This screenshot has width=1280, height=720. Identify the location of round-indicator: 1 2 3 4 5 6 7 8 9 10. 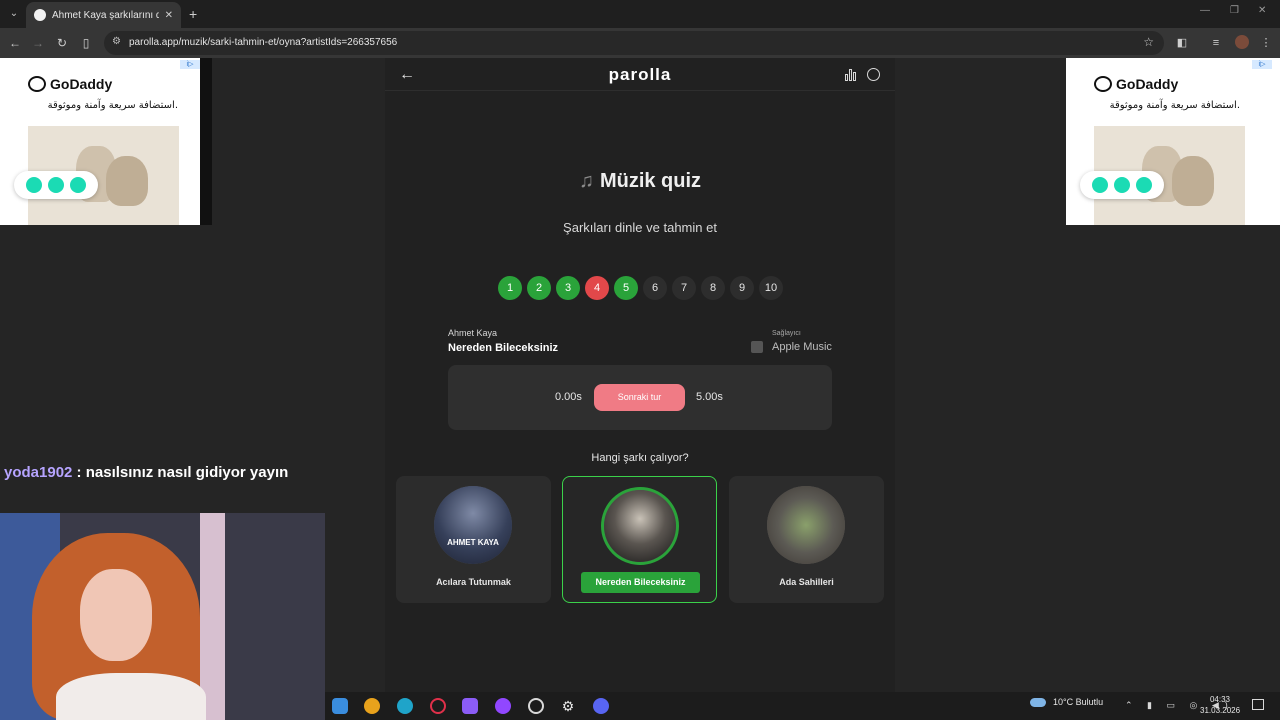
(643, 288).